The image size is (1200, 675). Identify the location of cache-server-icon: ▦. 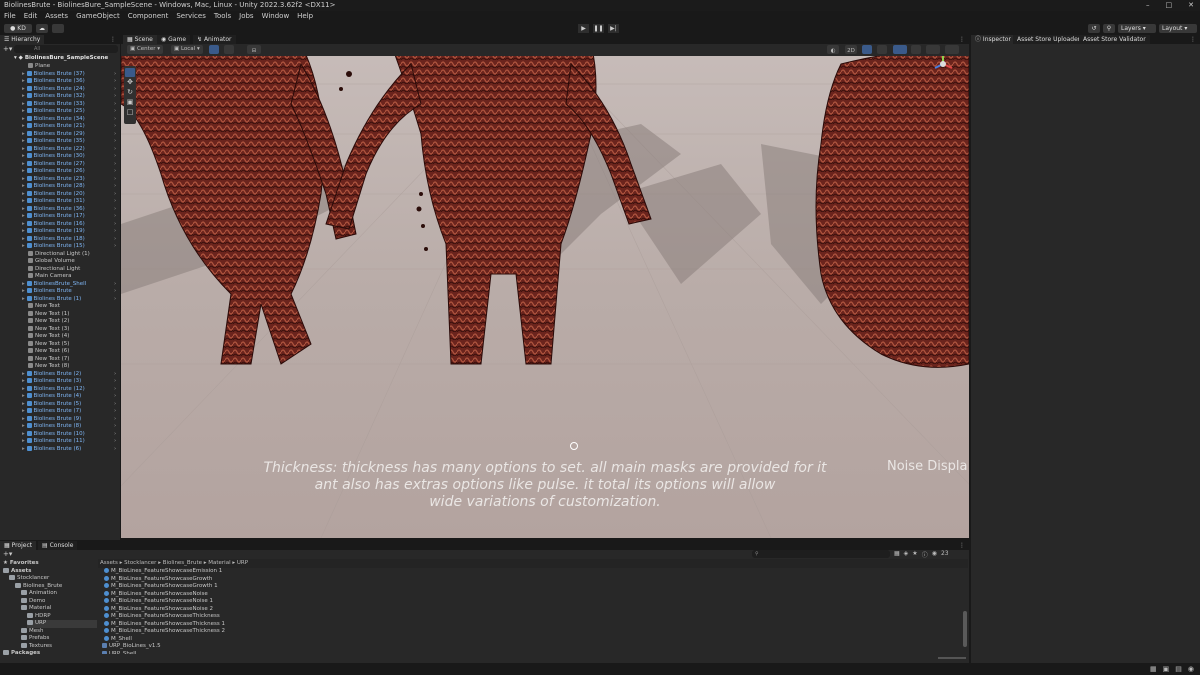
(1153, 669).